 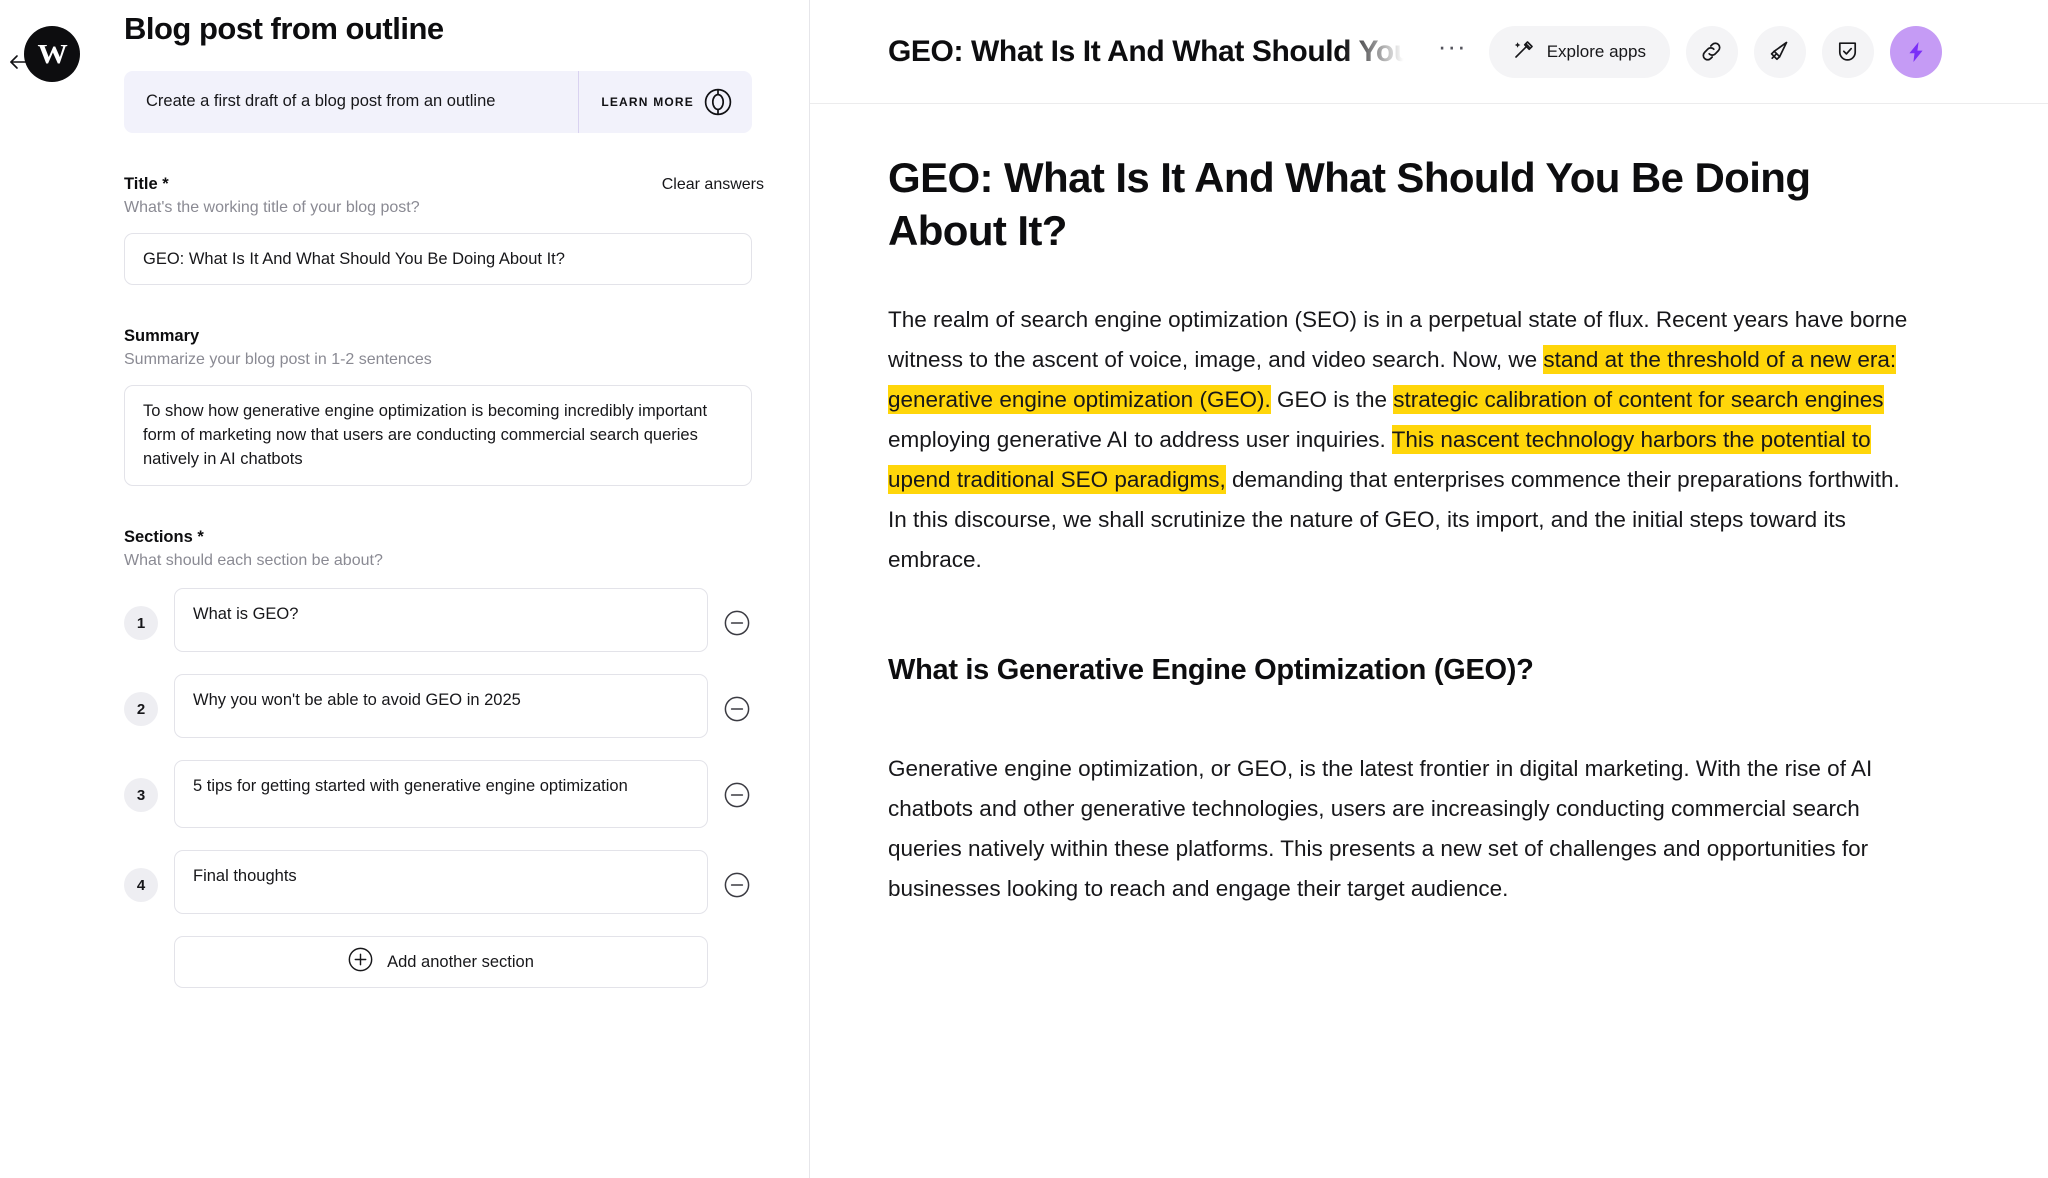 What do you see at coordinates (162, 336) in the screenshot?
I see `field-summary-label: Summary` at bounding box center [162, 336].